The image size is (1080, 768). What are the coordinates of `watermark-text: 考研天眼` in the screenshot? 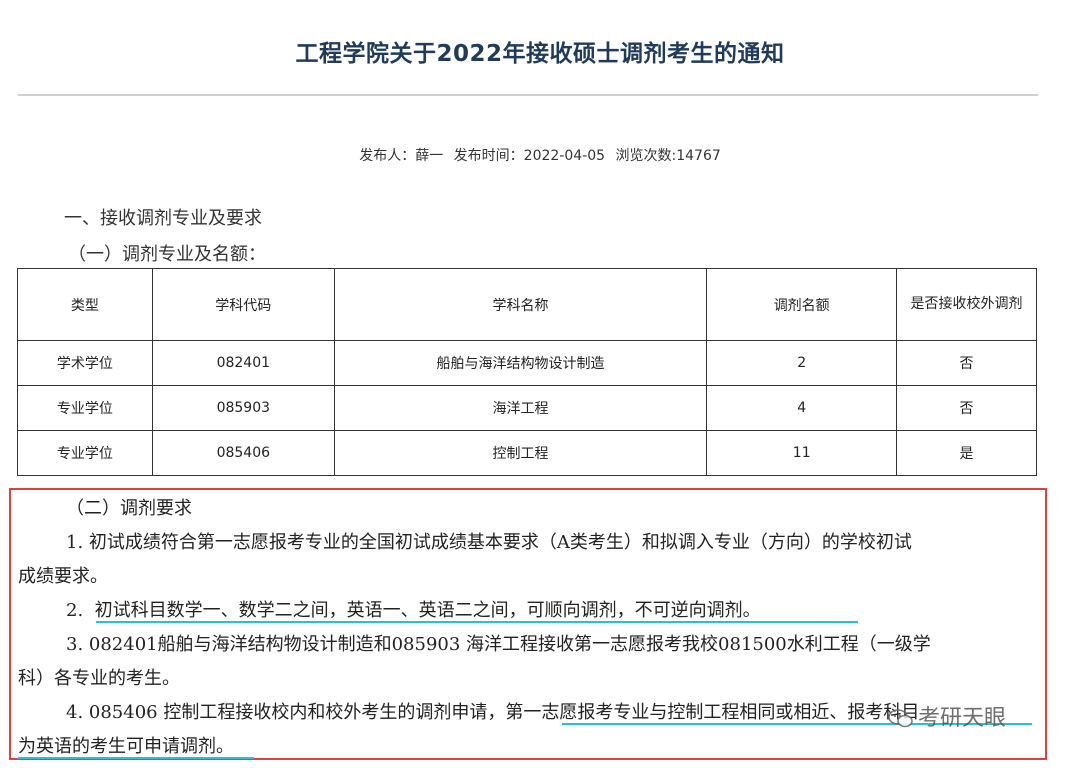 It's located at (962, 718).